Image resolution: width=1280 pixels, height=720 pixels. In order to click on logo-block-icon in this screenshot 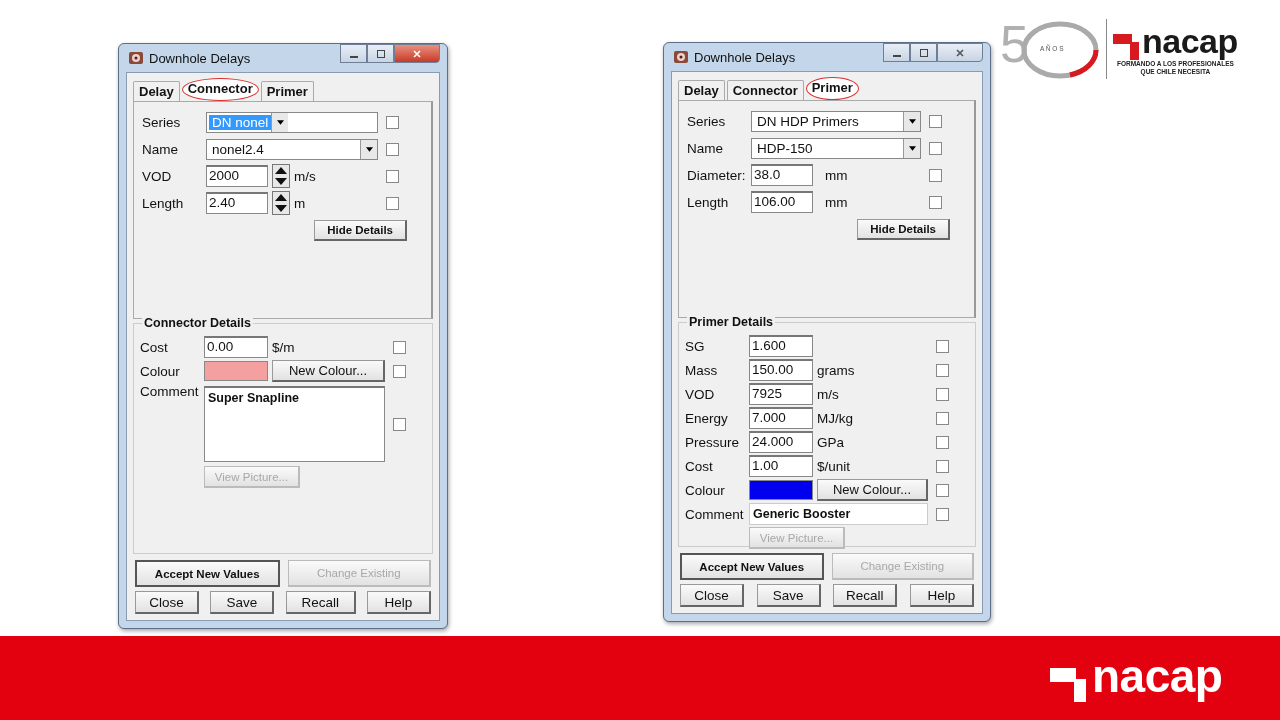, I will do `click(1127, 47)`.